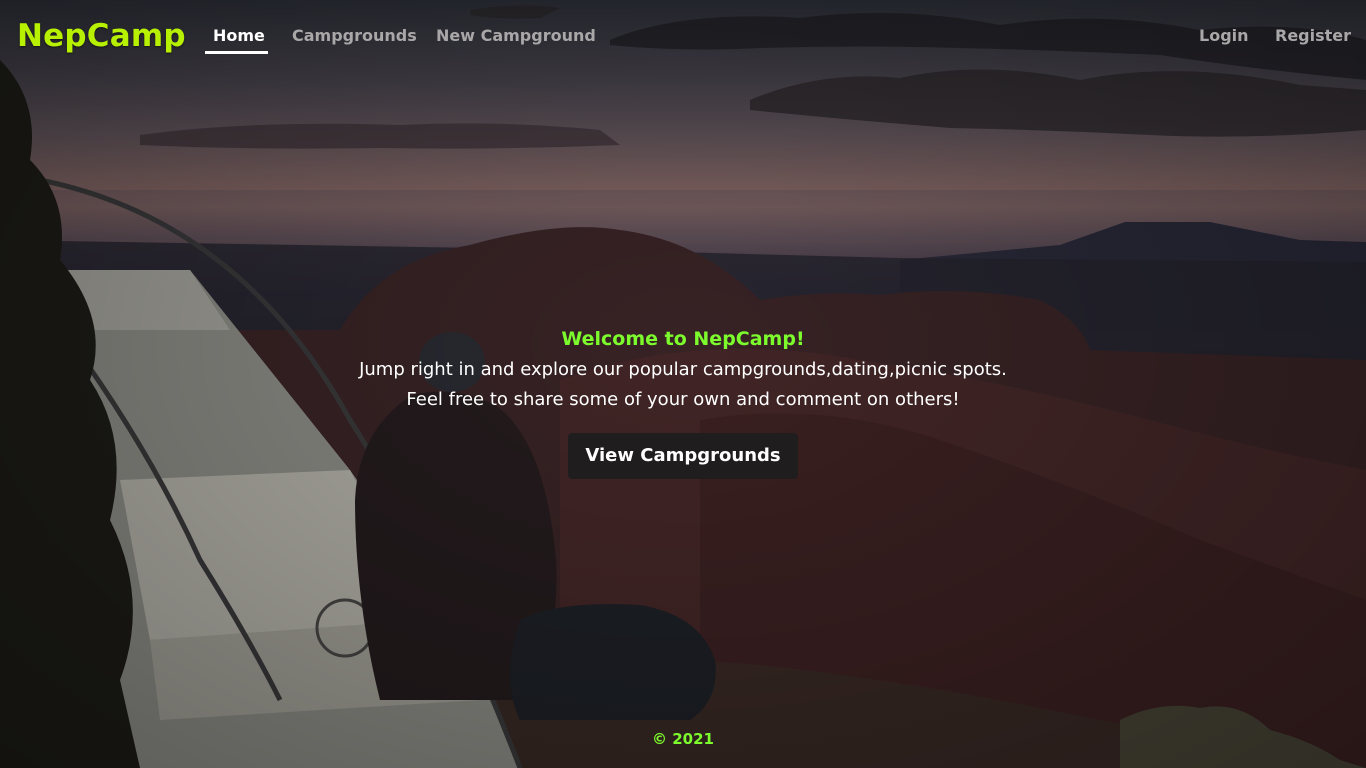  Describe the element at coordinates (1224, 35) in the screenshot. I see `nav-login: Login` at that location.